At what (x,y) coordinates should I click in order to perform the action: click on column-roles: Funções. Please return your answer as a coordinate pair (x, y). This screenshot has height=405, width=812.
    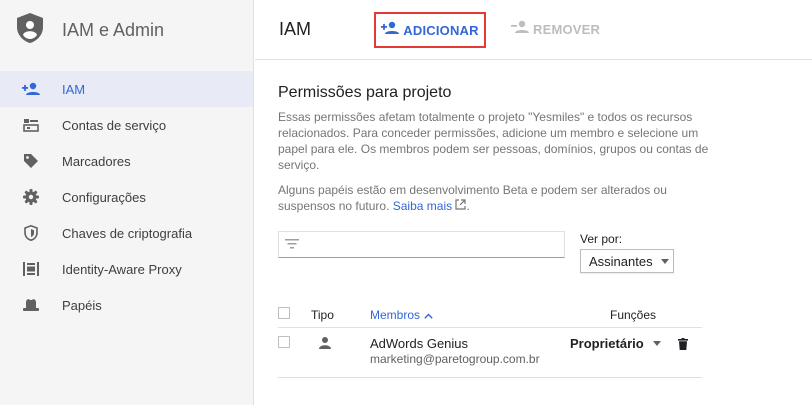
    Looking at the image, I should click on (633, 315).